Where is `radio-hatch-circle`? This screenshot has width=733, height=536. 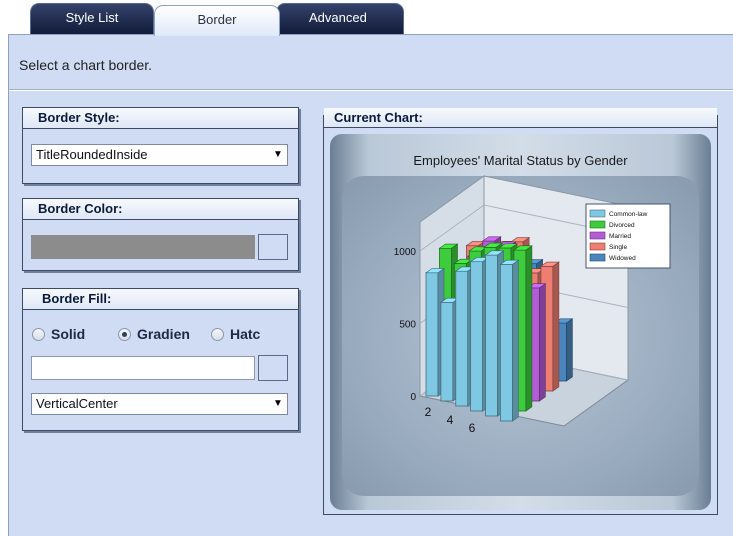 radio-hatch-circle is located at coordinates (217, 334).